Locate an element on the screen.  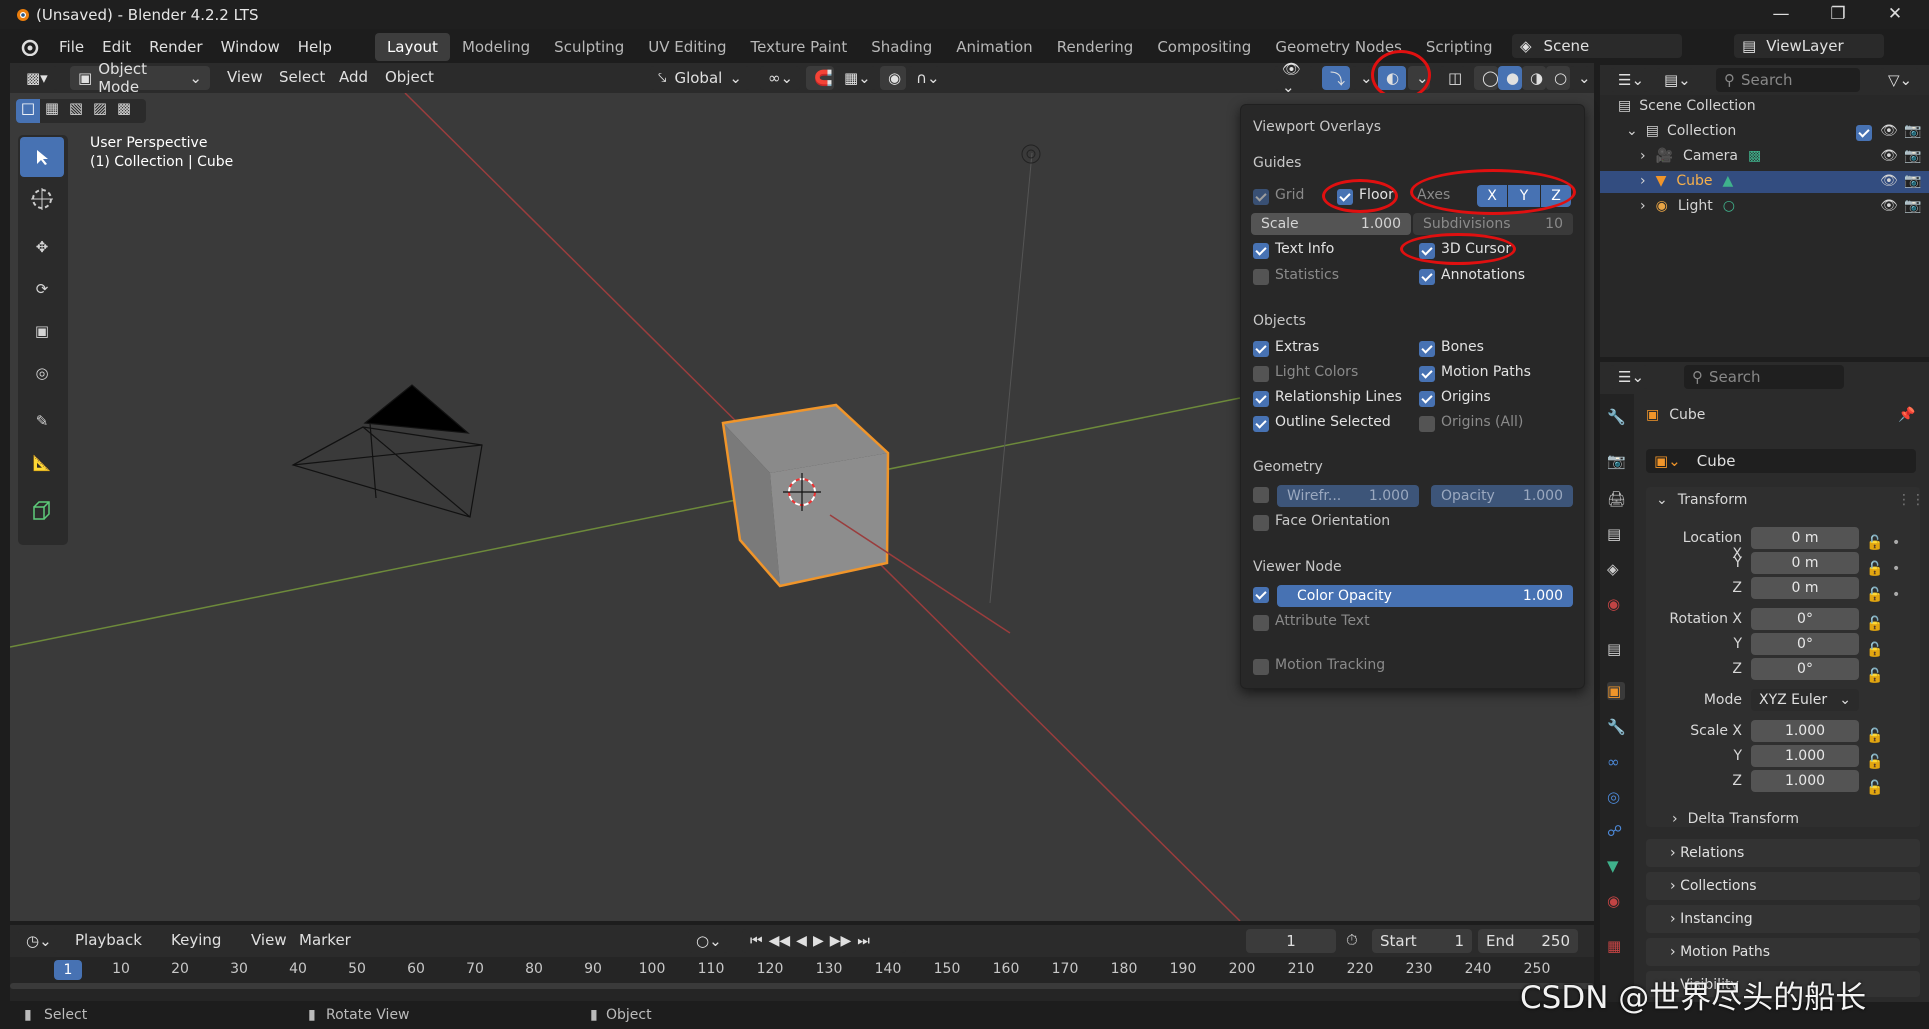
relations-panel: › Relations is located at coordinates (1783, 853).